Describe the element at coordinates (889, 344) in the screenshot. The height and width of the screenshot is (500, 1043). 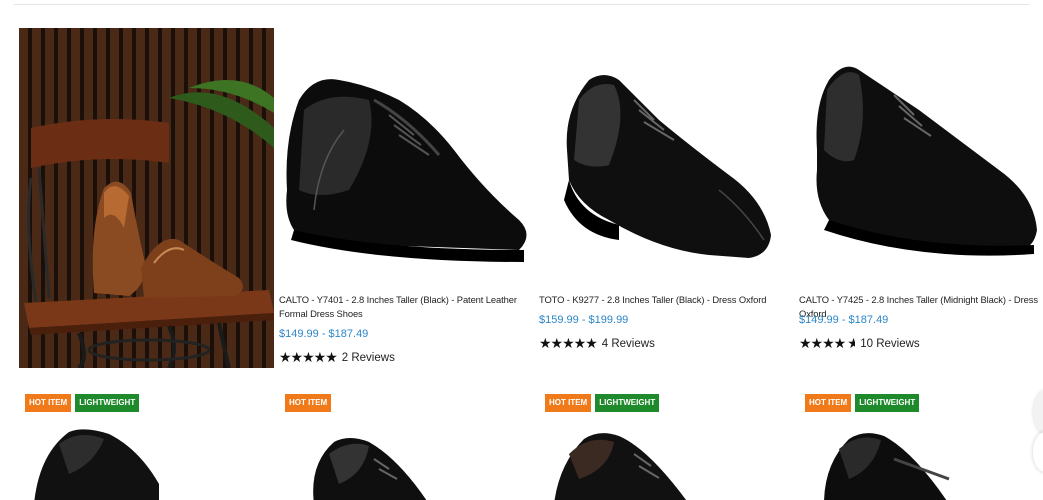
I see `review-count: 10 Reviews` at that location.